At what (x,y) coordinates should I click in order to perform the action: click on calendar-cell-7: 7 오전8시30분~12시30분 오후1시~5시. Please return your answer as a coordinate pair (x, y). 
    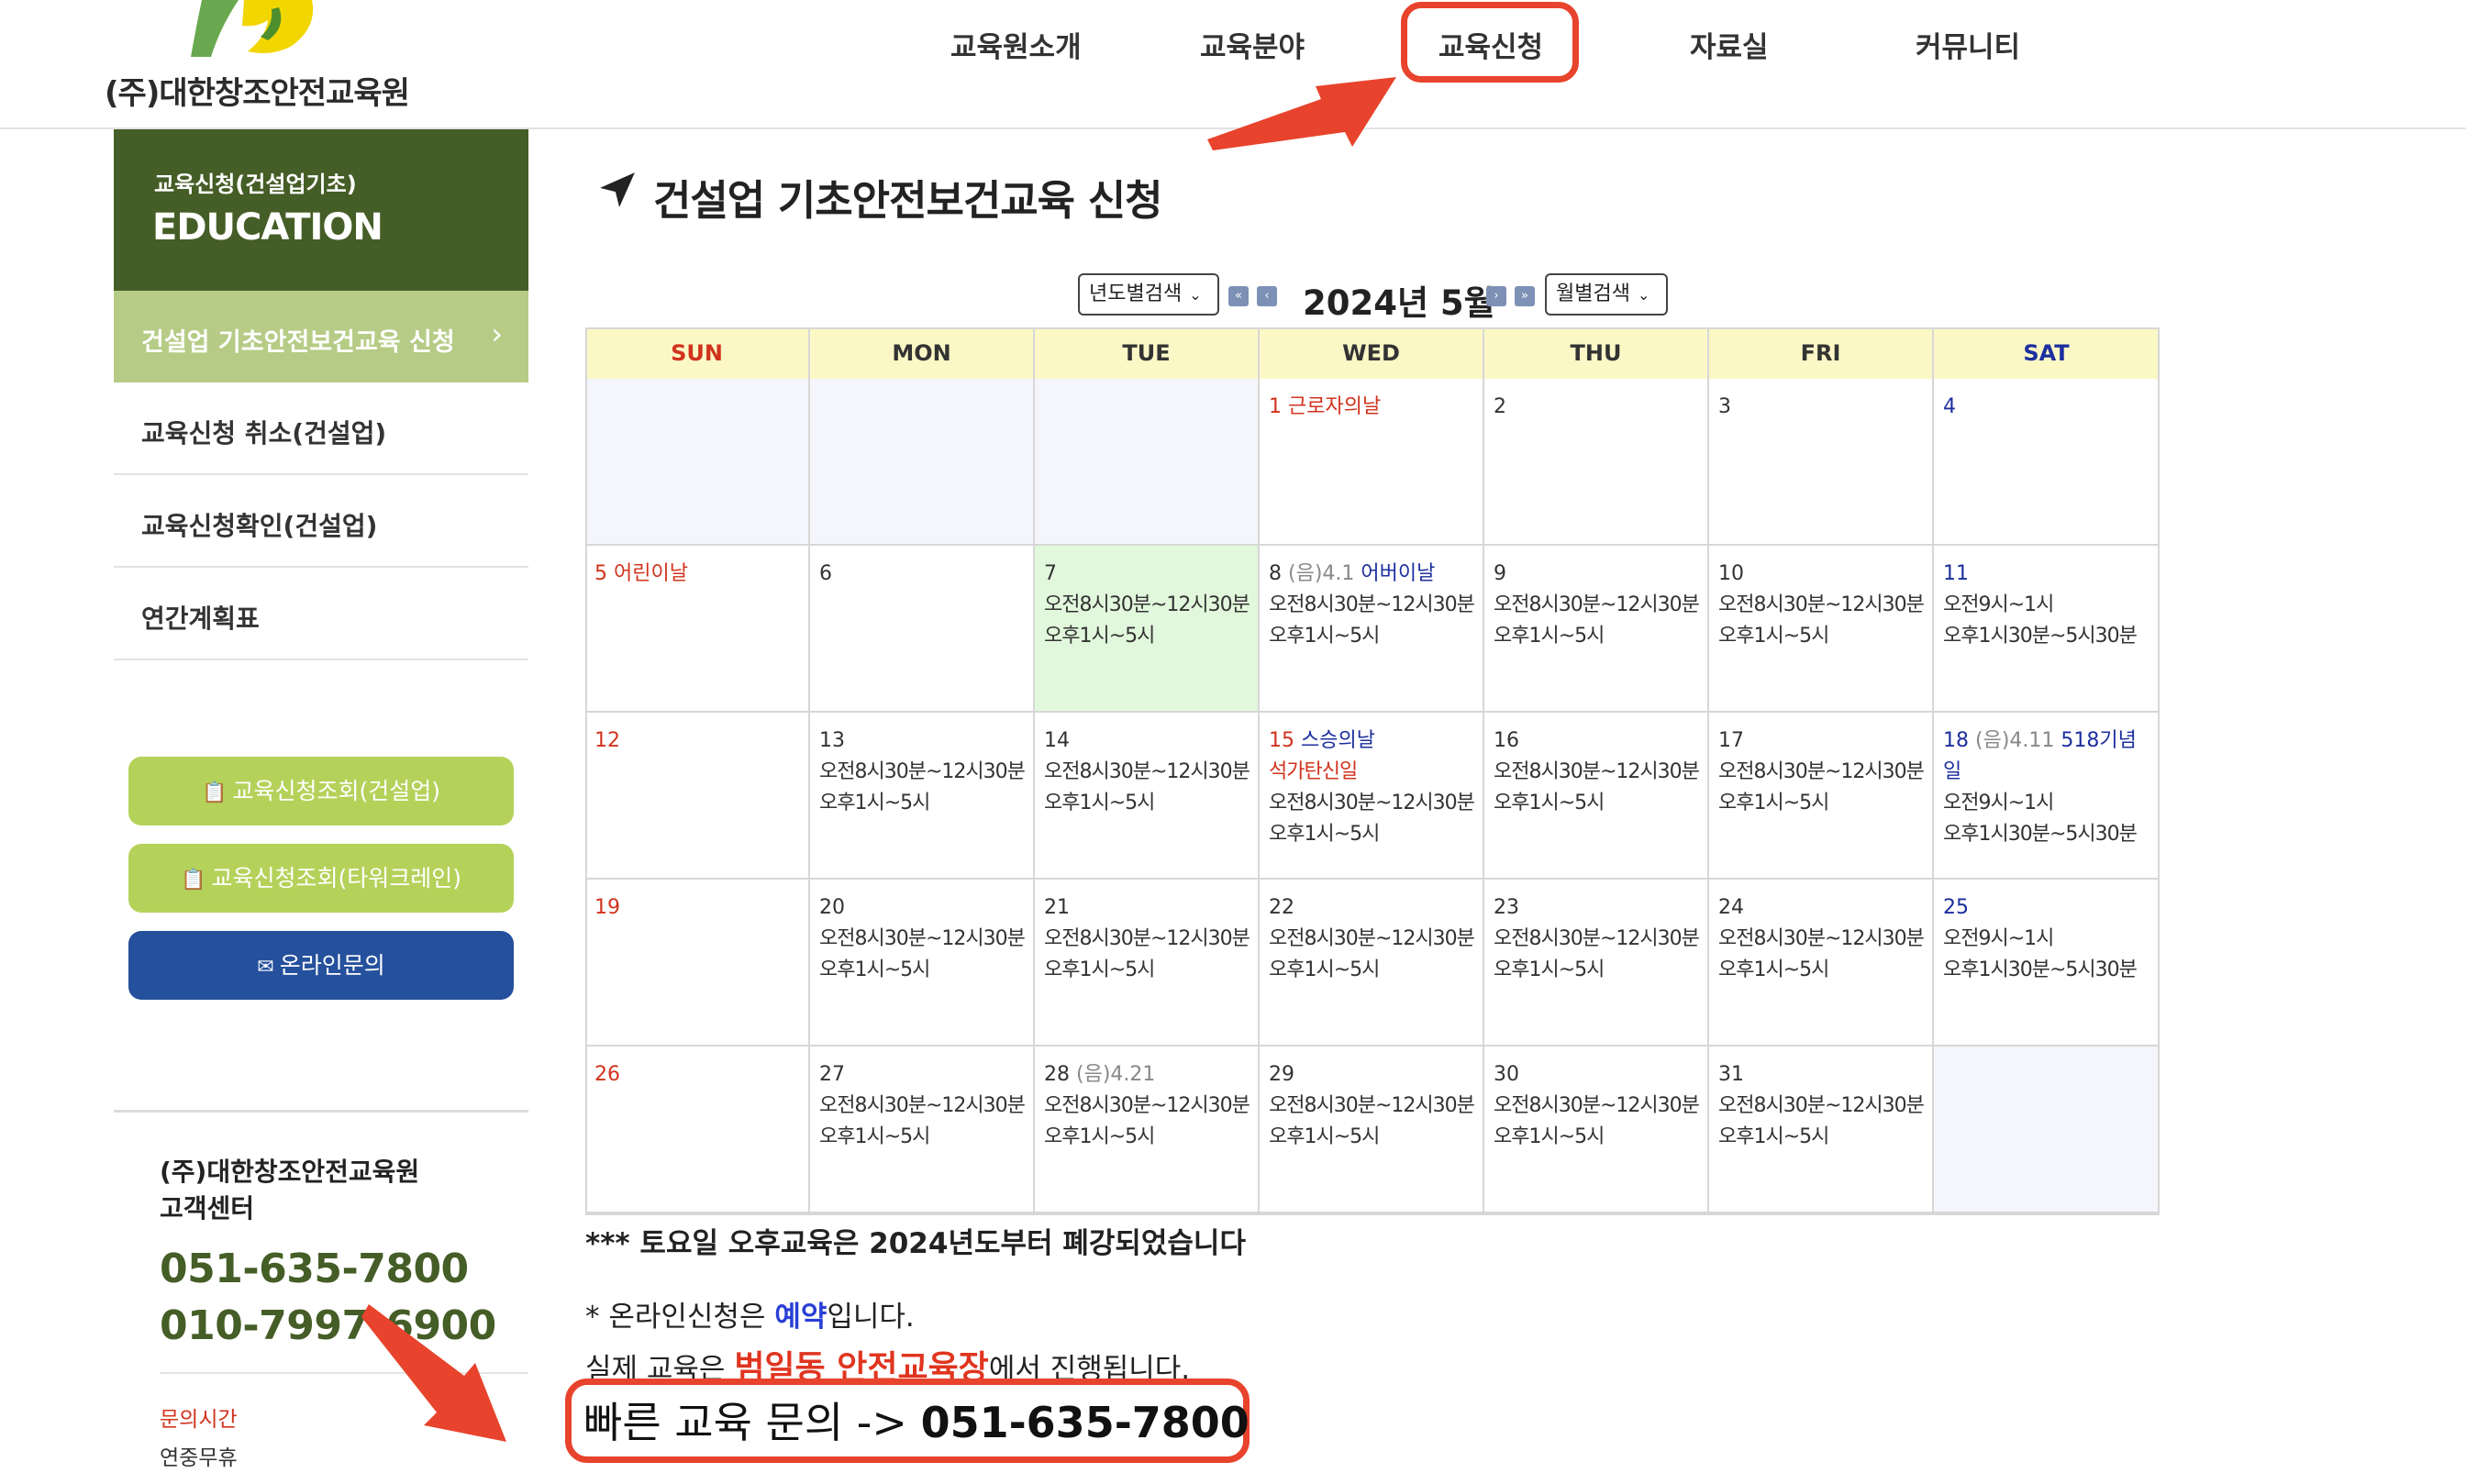
    Looking at the image, I should click on (1147, 629).